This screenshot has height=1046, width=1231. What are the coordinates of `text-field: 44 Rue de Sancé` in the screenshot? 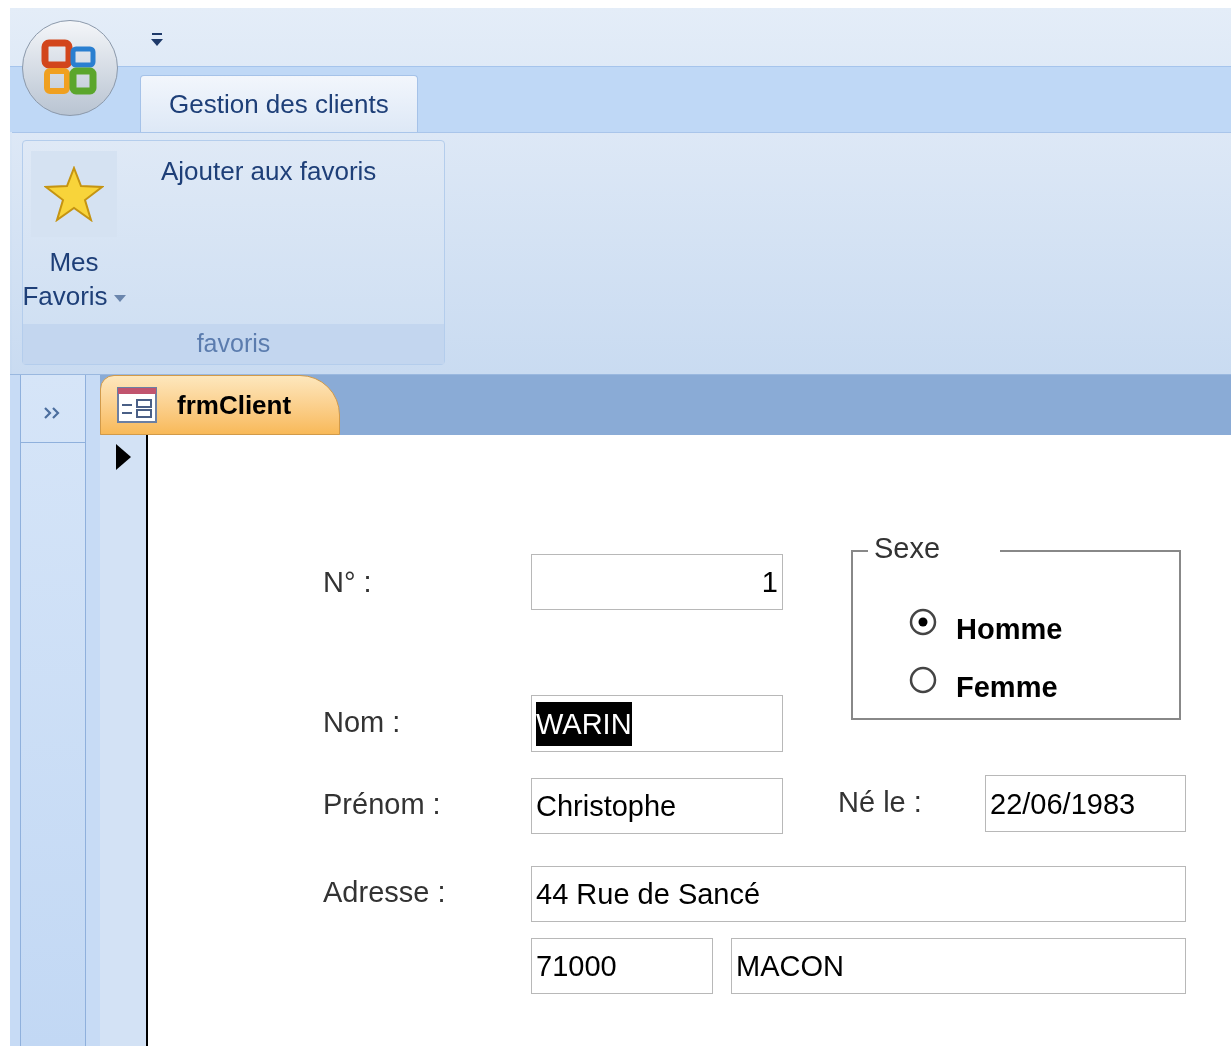 It's located at (858, 894).